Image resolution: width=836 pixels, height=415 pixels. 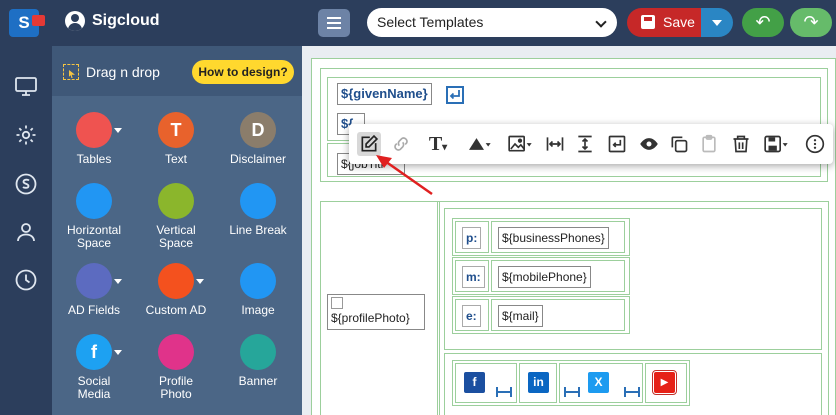 I want to click on lock-icon, so click(x=38, y=20).